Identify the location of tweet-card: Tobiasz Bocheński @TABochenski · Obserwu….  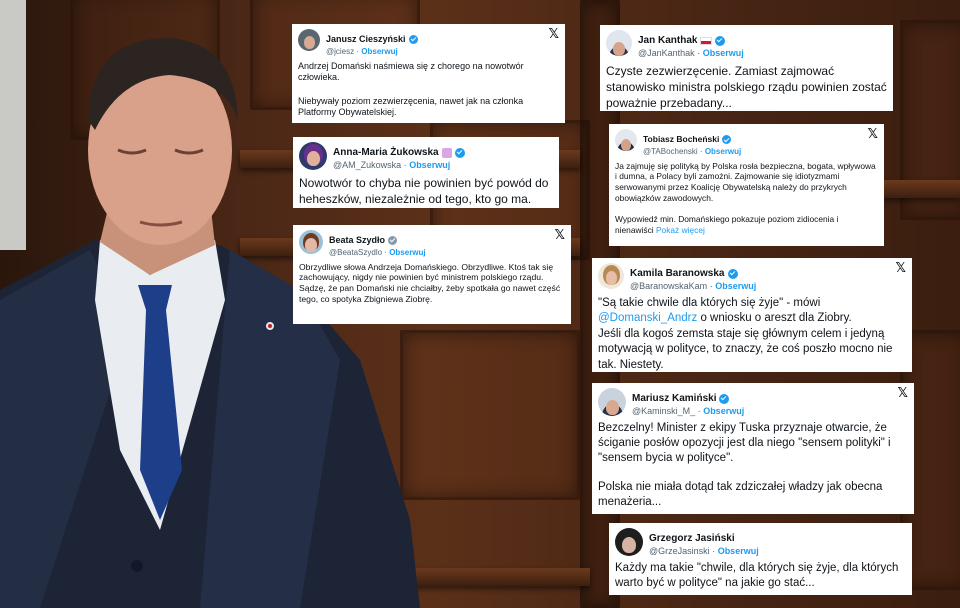
(746, 185).